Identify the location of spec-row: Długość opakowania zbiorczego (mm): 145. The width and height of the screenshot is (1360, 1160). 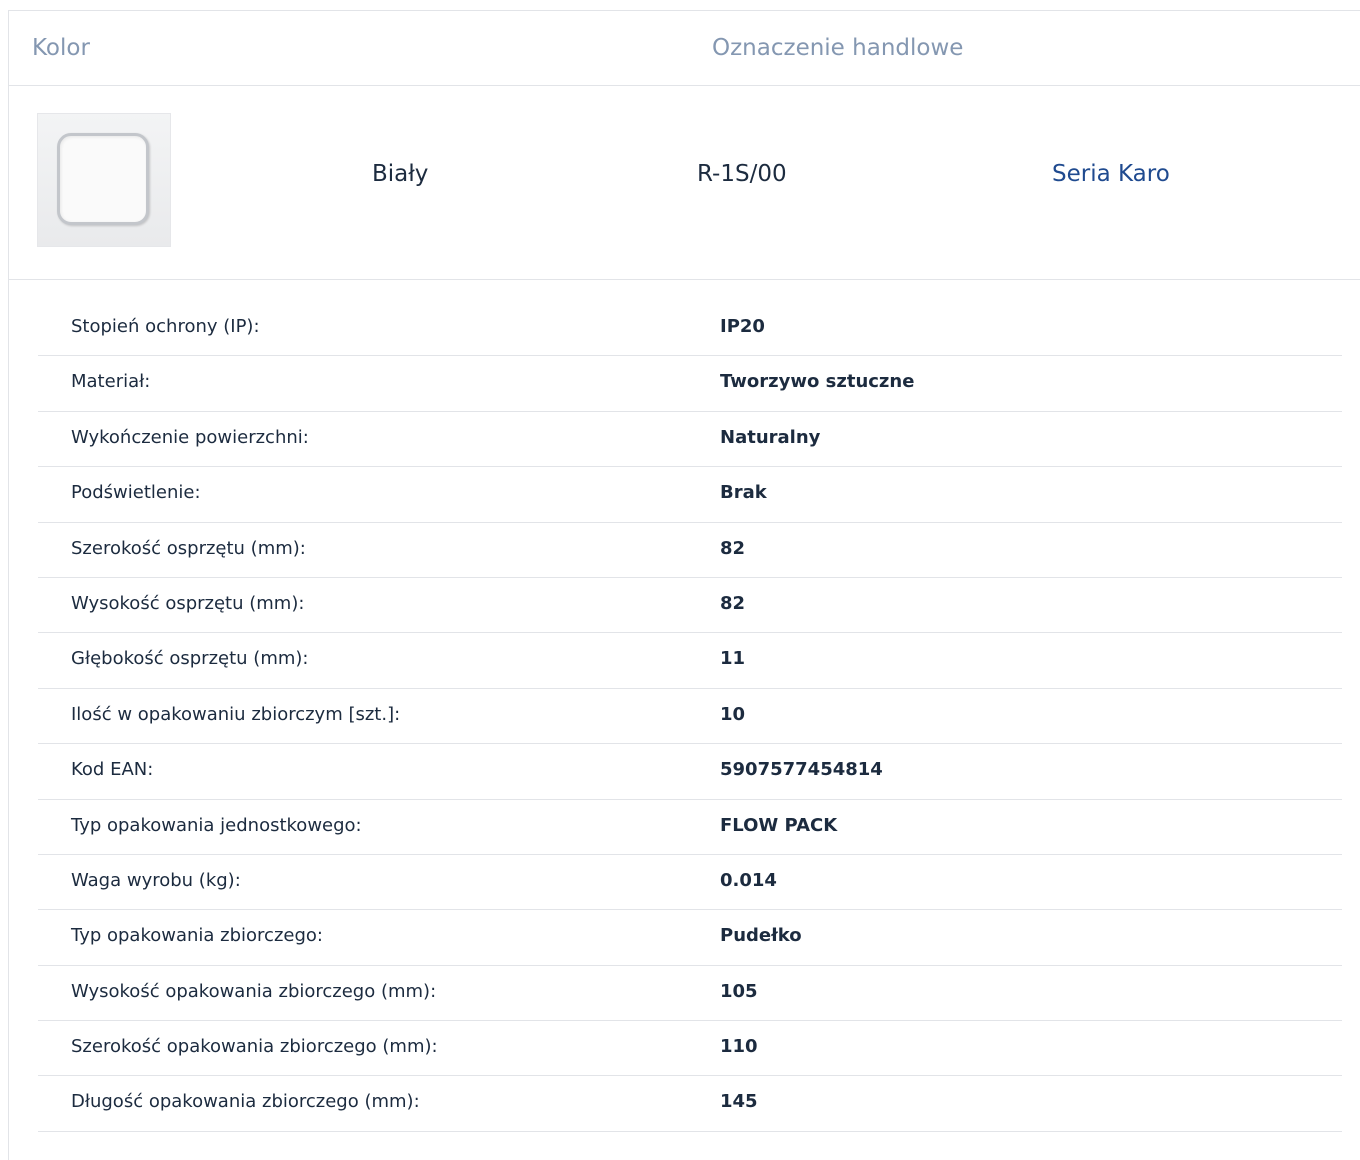
(690, 1104).